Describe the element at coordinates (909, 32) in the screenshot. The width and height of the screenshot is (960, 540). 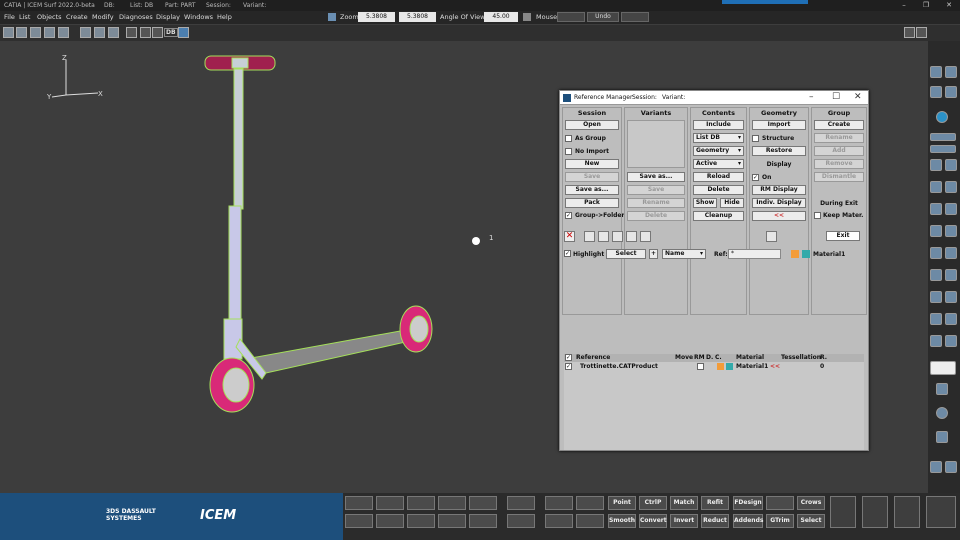
I see `panel-toggle-icon` at that location.